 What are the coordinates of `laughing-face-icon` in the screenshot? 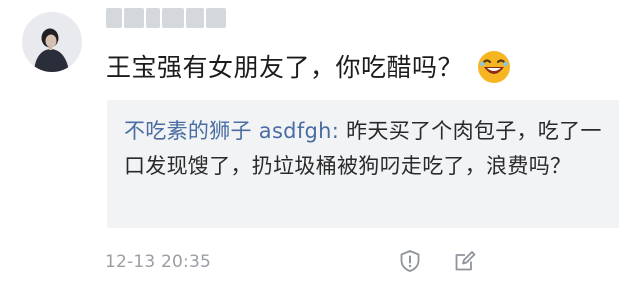 It's located at (494, 67).